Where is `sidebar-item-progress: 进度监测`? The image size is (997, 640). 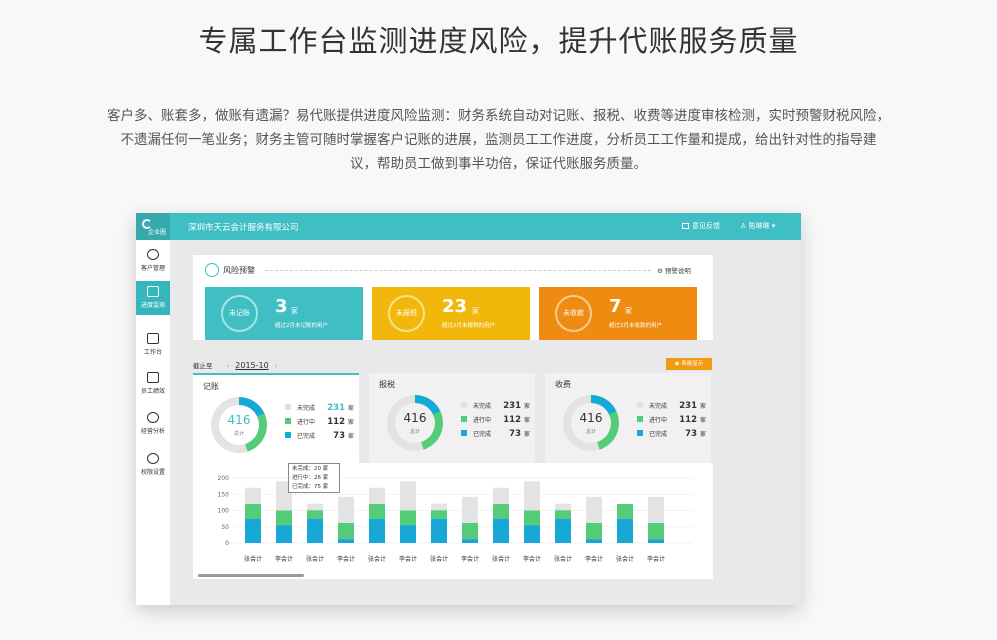
sidebar-item-progress: 进度监测 is located at coordinates (153, 298).